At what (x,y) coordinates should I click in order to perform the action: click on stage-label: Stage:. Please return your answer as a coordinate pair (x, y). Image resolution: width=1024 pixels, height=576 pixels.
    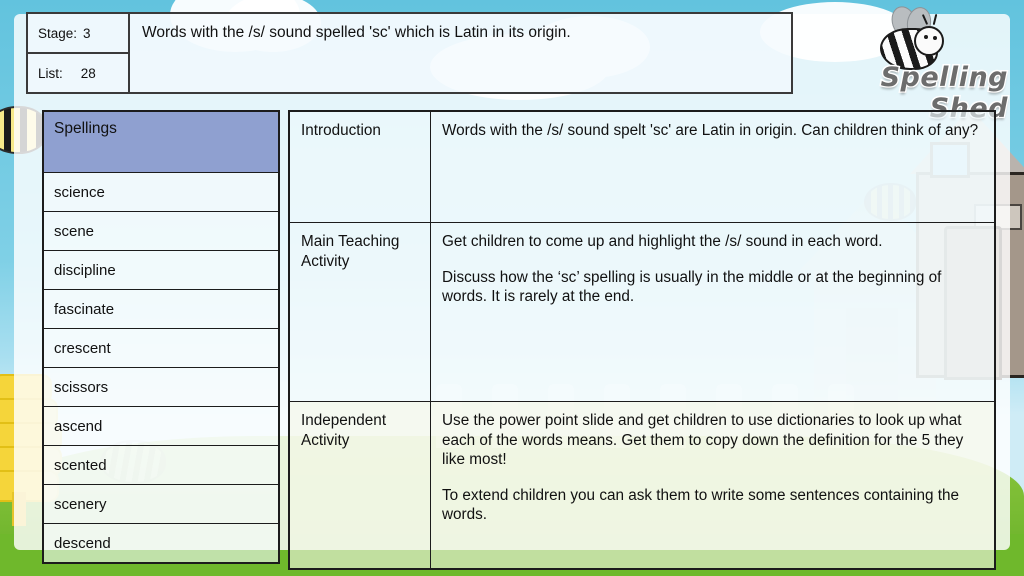
    Looking at the image, I should click on (58, 33).